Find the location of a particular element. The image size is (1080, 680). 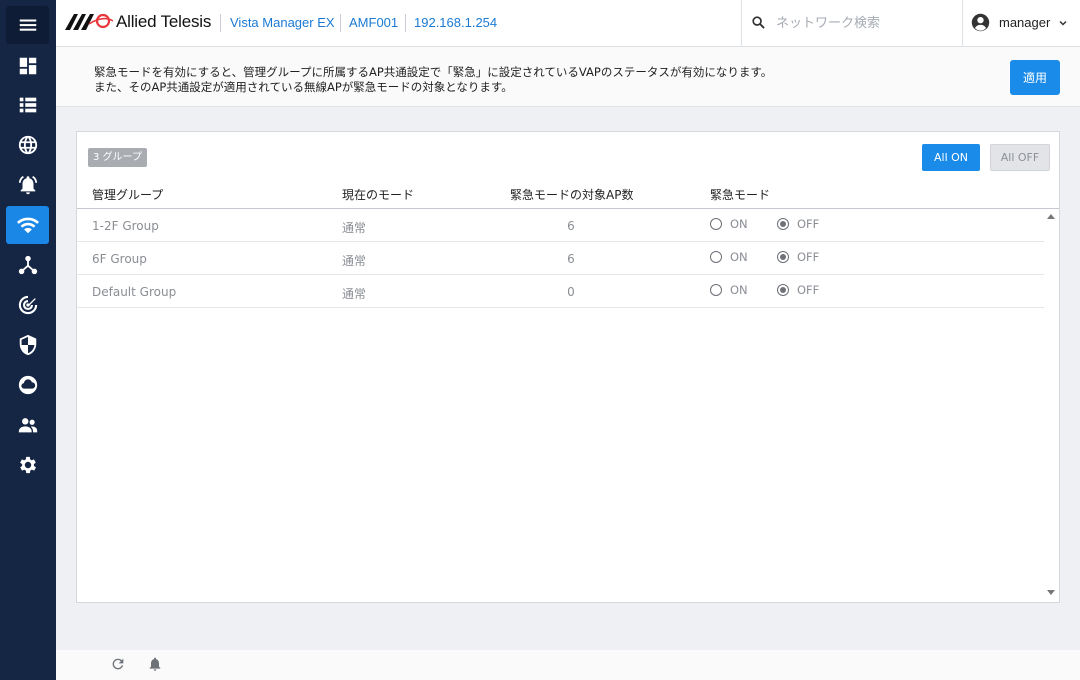

brand-logo: Allied Telesis is located at coordinates (138, 22).